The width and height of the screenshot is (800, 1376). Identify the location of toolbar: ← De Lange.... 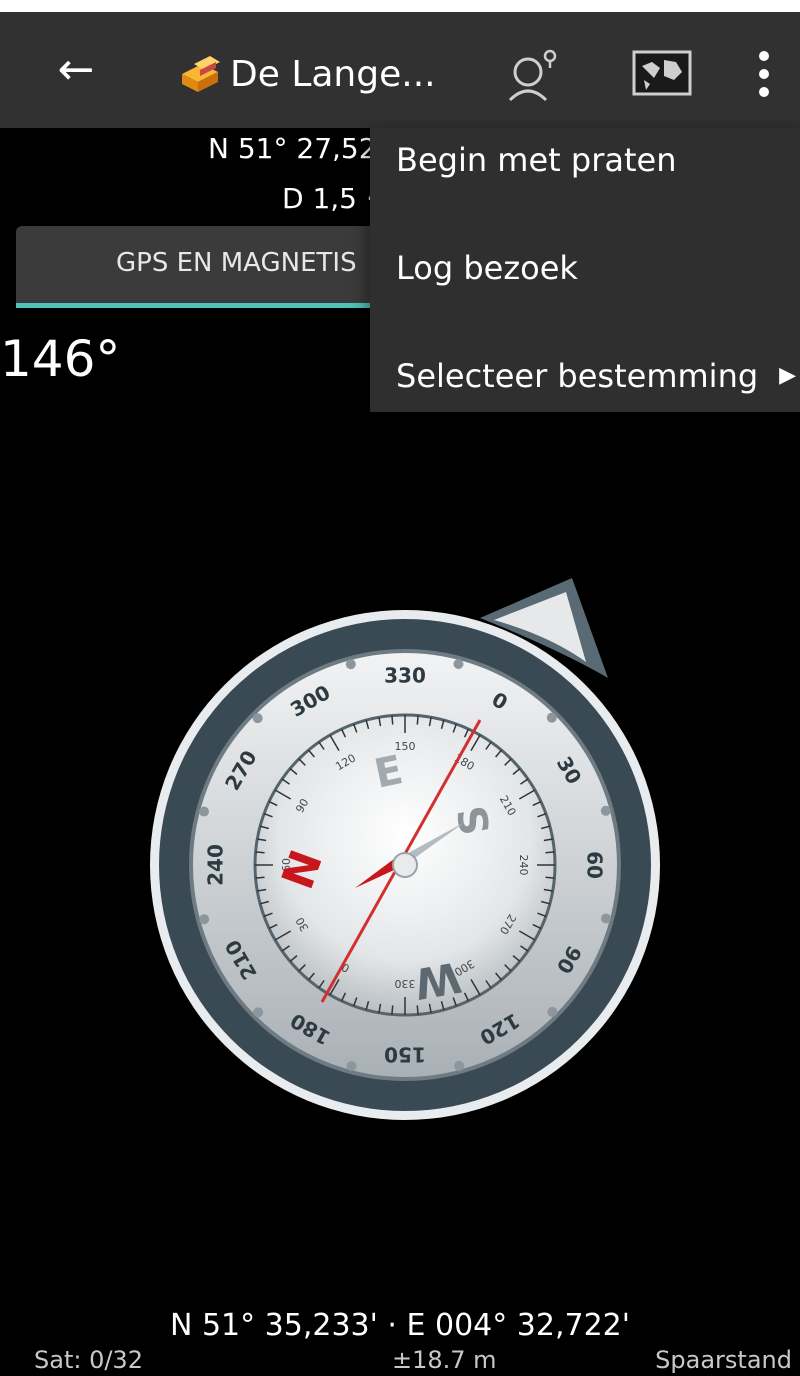
(400, 70).